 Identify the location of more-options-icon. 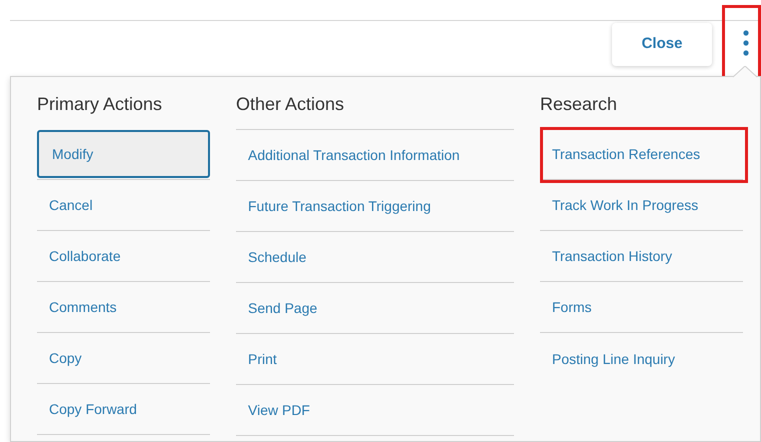
(746, 43).